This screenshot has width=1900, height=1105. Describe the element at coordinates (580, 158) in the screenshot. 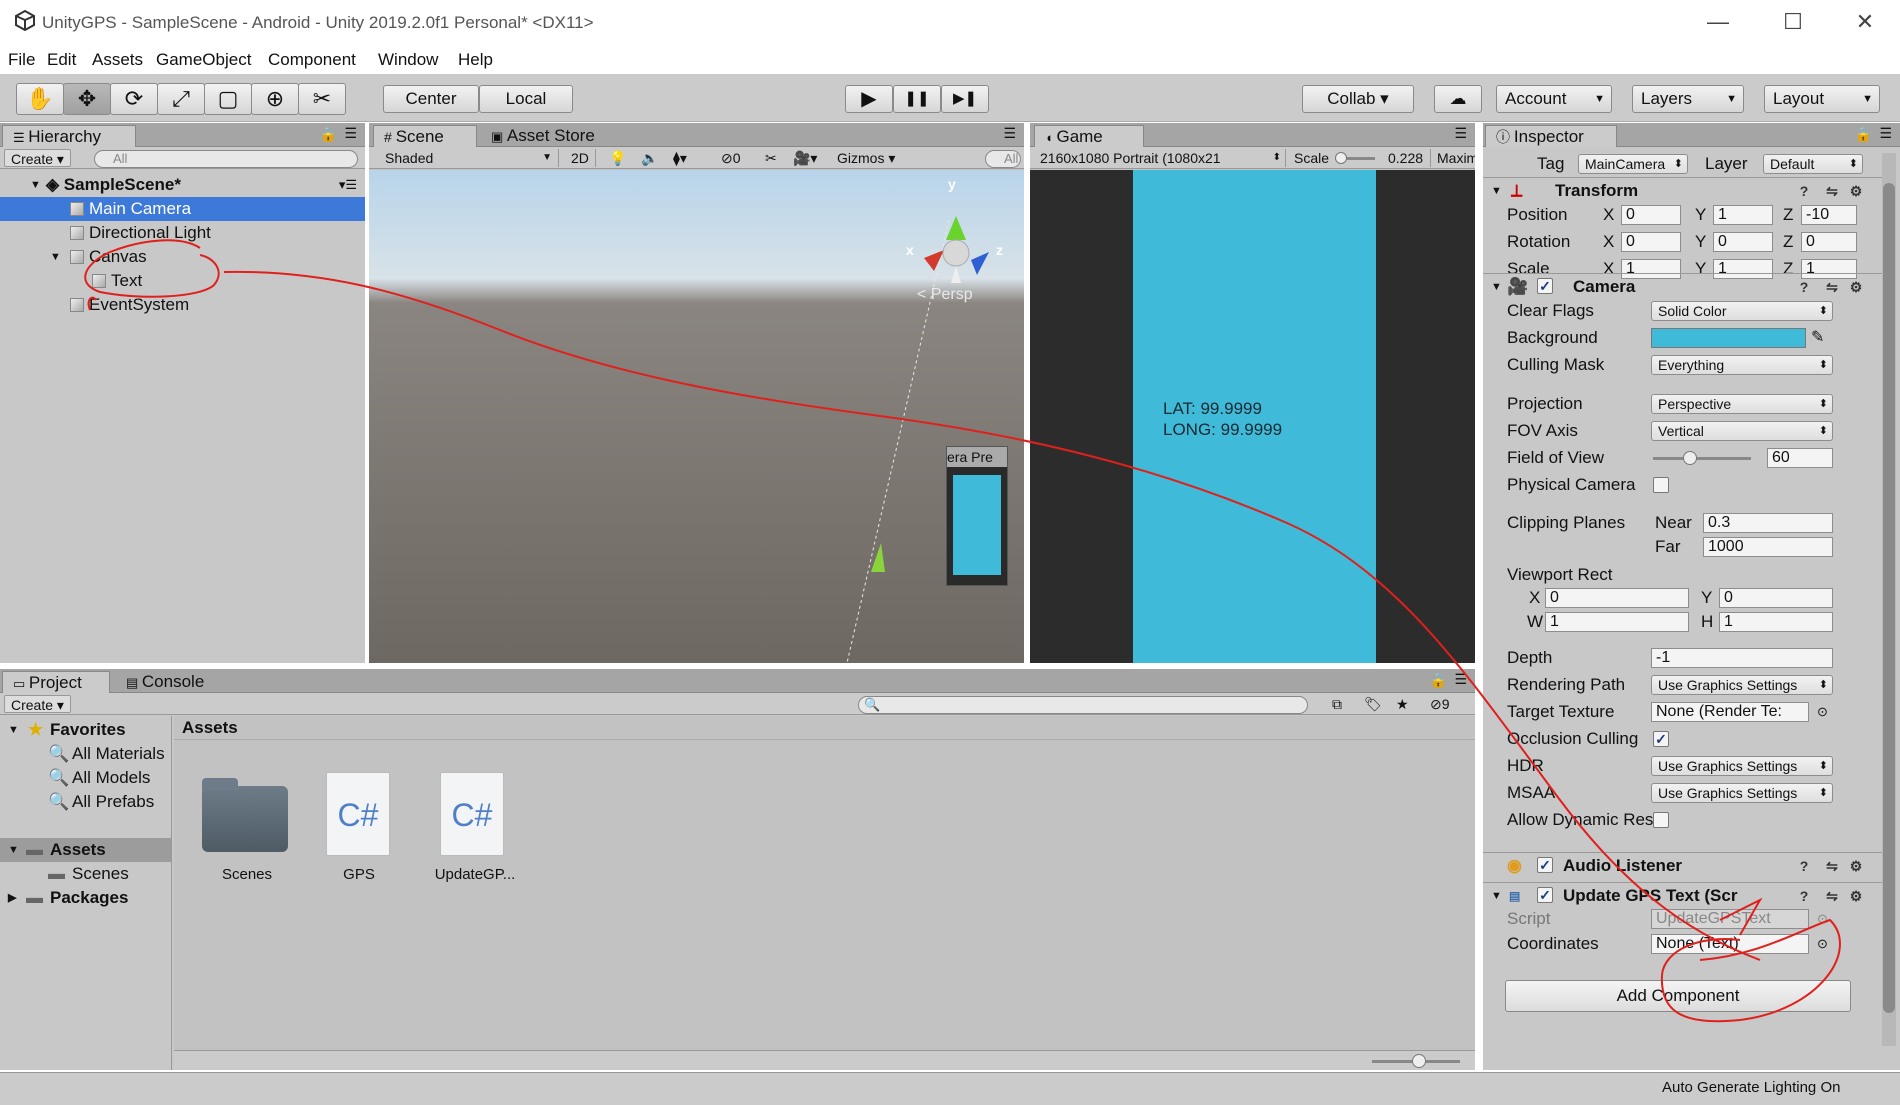

I see `2d-toggle: 2D` at that location.